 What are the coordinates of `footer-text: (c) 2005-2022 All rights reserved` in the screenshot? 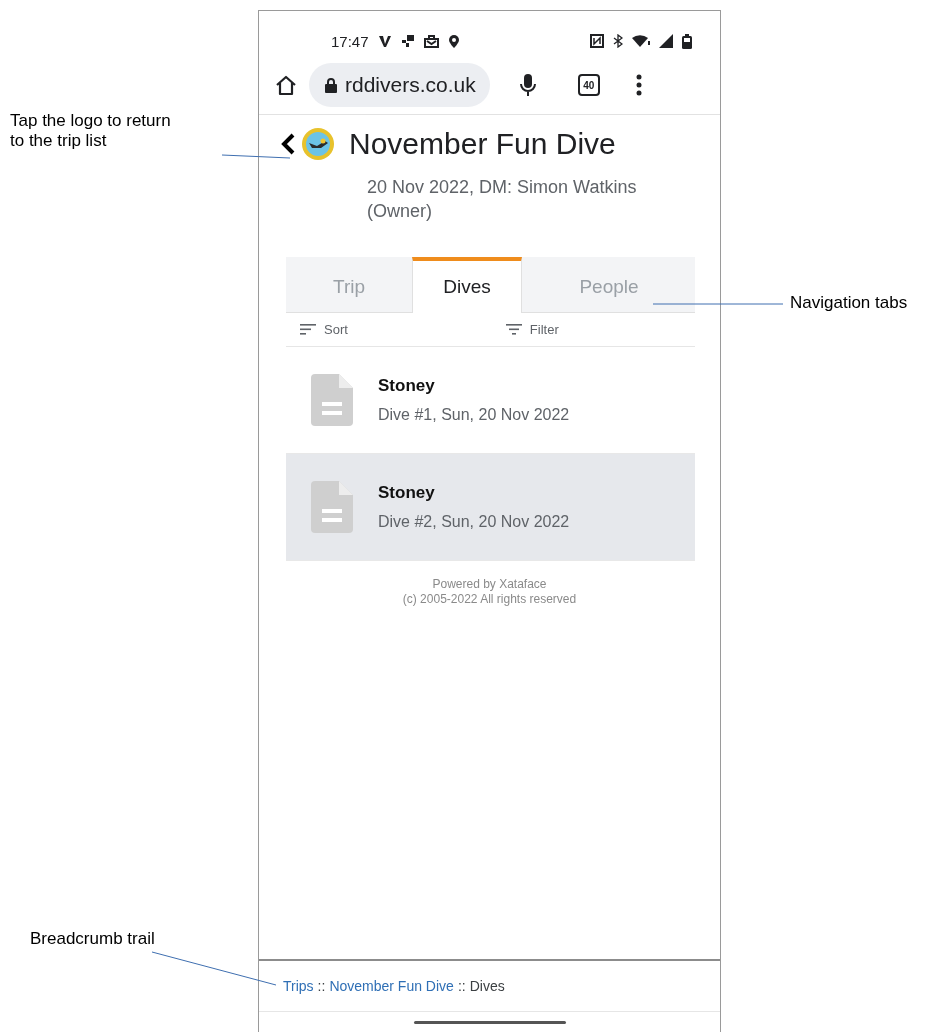 It's located at (489, 599).